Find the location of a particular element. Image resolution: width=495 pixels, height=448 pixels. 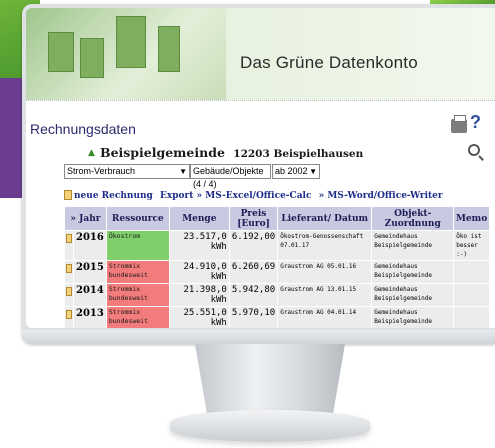

row-amount: 21.398,0 kWh is located at coordinates (199, 295).